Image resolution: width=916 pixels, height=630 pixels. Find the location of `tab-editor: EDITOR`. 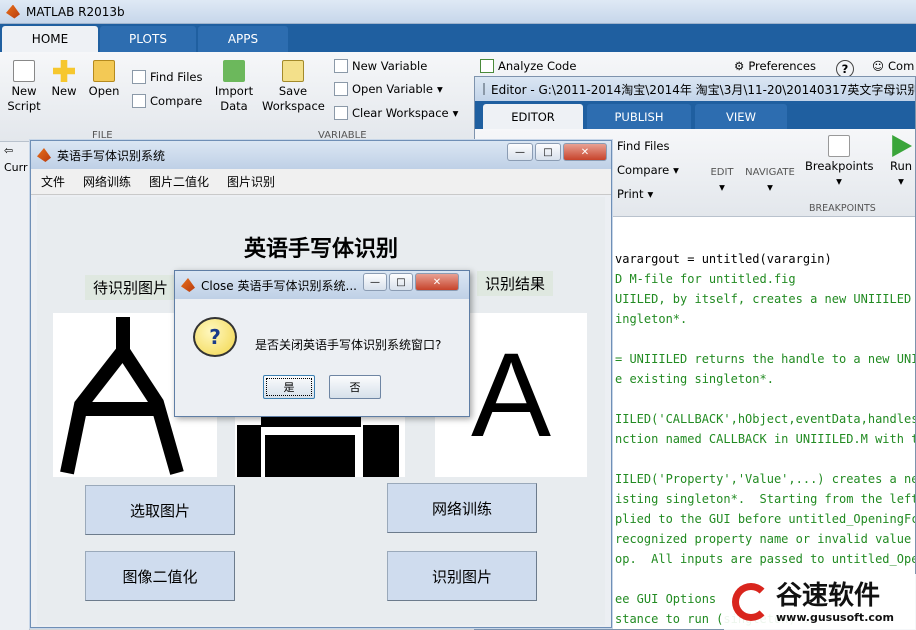

tab-editor: EDITOR is located at coordinates (533, 116).